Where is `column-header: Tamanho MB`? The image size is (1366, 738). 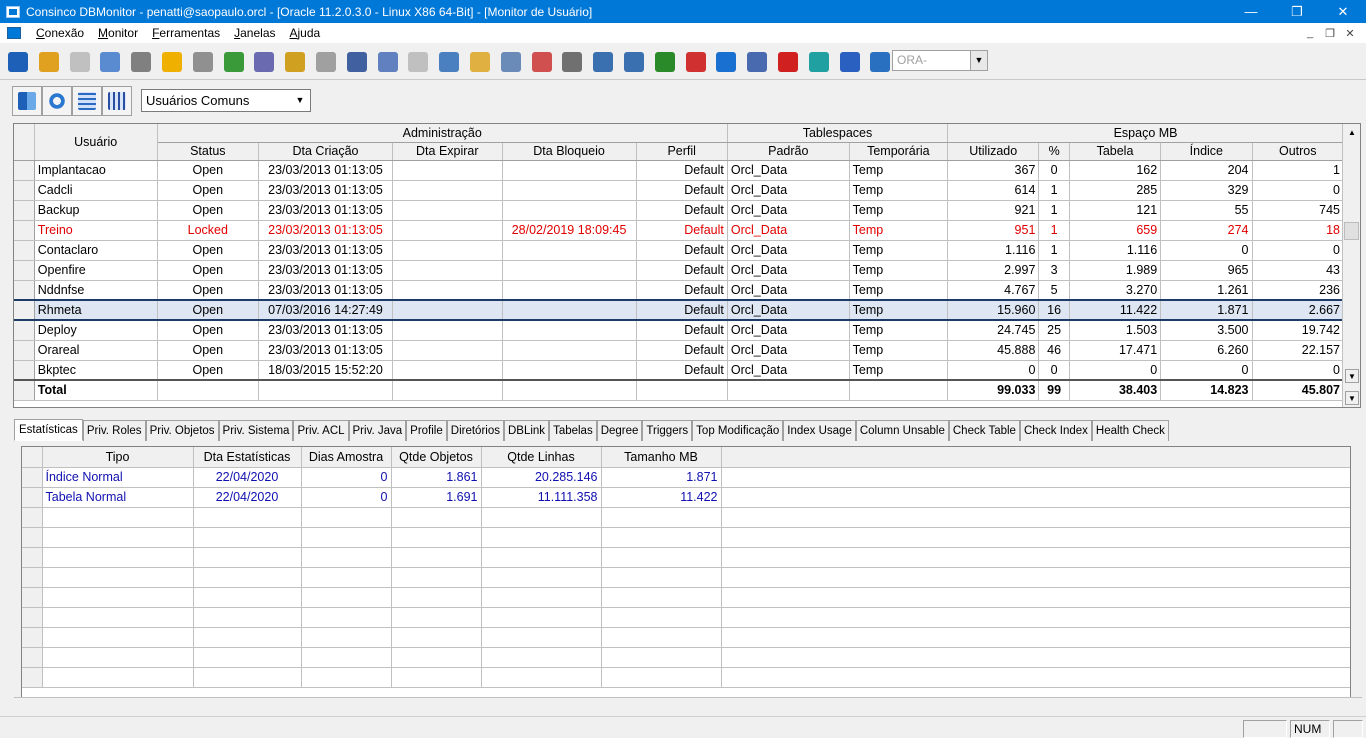 column-header: Tamanho MB is located at coordinates (661, 457).